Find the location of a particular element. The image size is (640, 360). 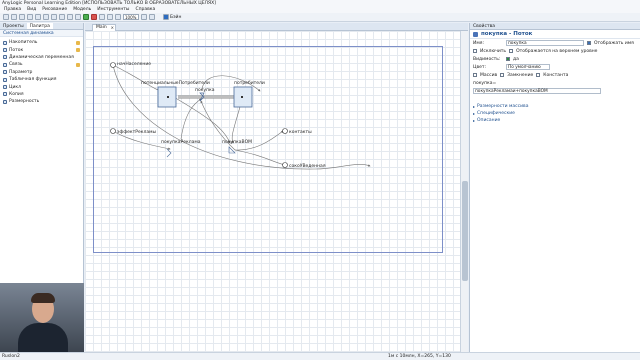

canvas-vertical-scrollbar is located at coordinates (464, 191).